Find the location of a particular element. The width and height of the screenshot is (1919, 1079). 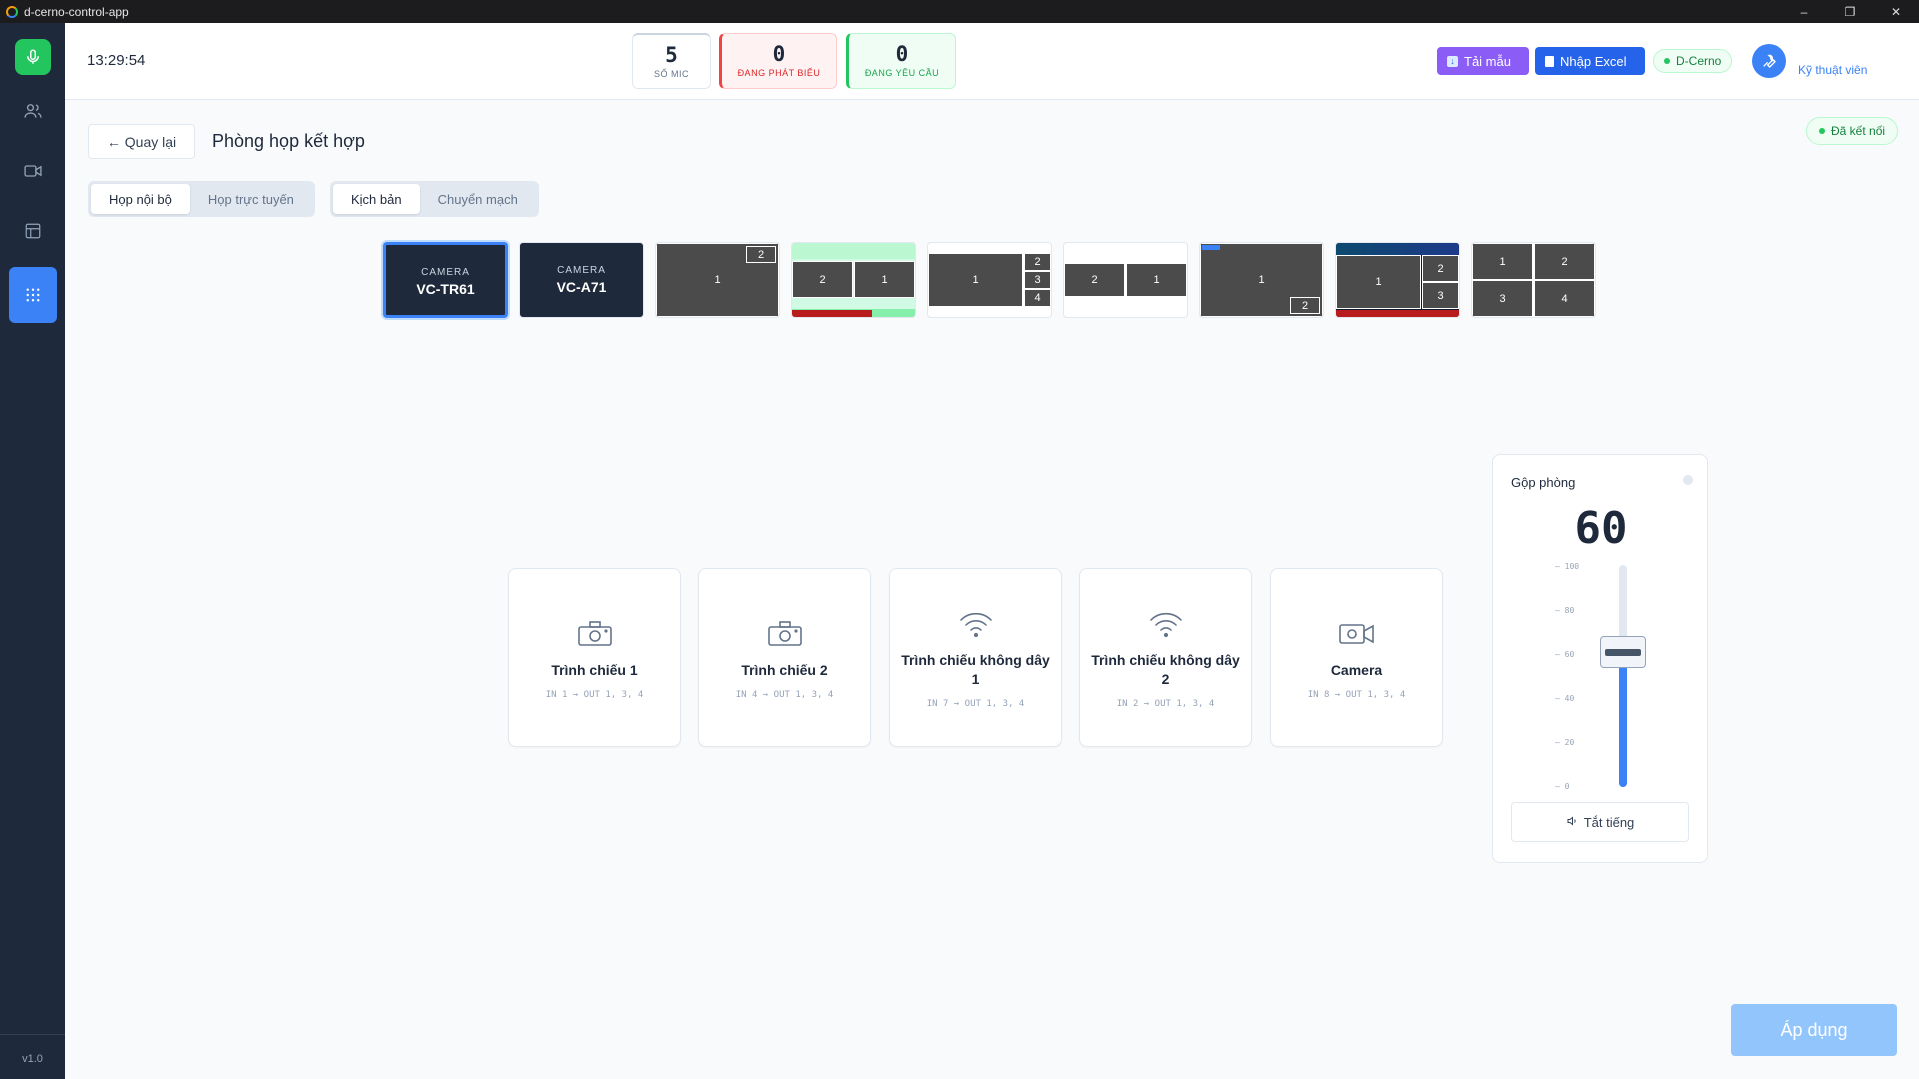

app-icon is located at coordinates (12, 11).